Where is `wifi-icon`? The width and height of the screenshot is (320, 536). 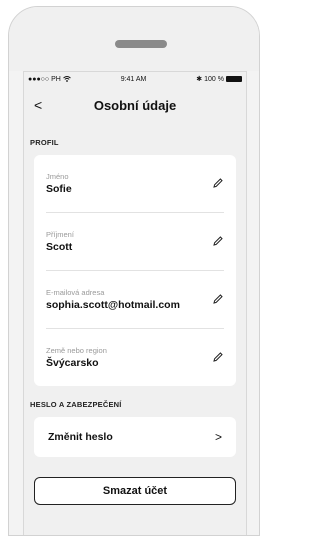
wifi-icon is located at coordinates (67, 79).